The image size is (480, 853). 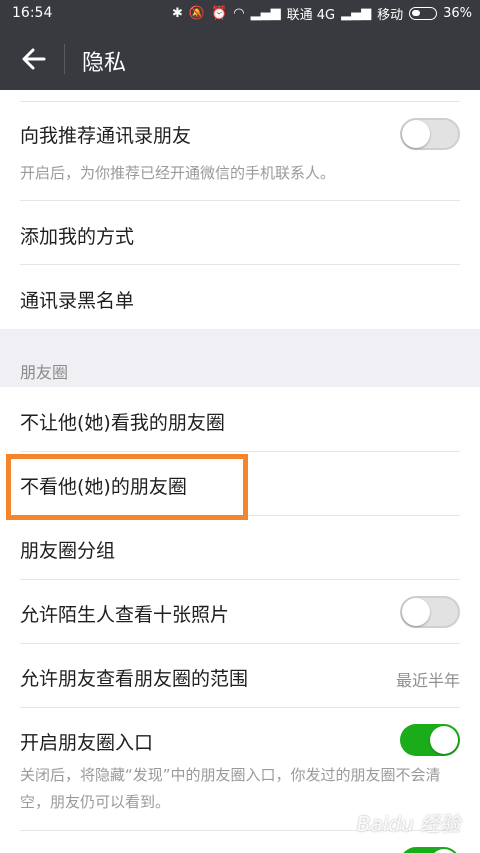 What do you see at coordinates (64, 59) in the screenshot?
I see `title-divider` at bounding box center [64, 59].